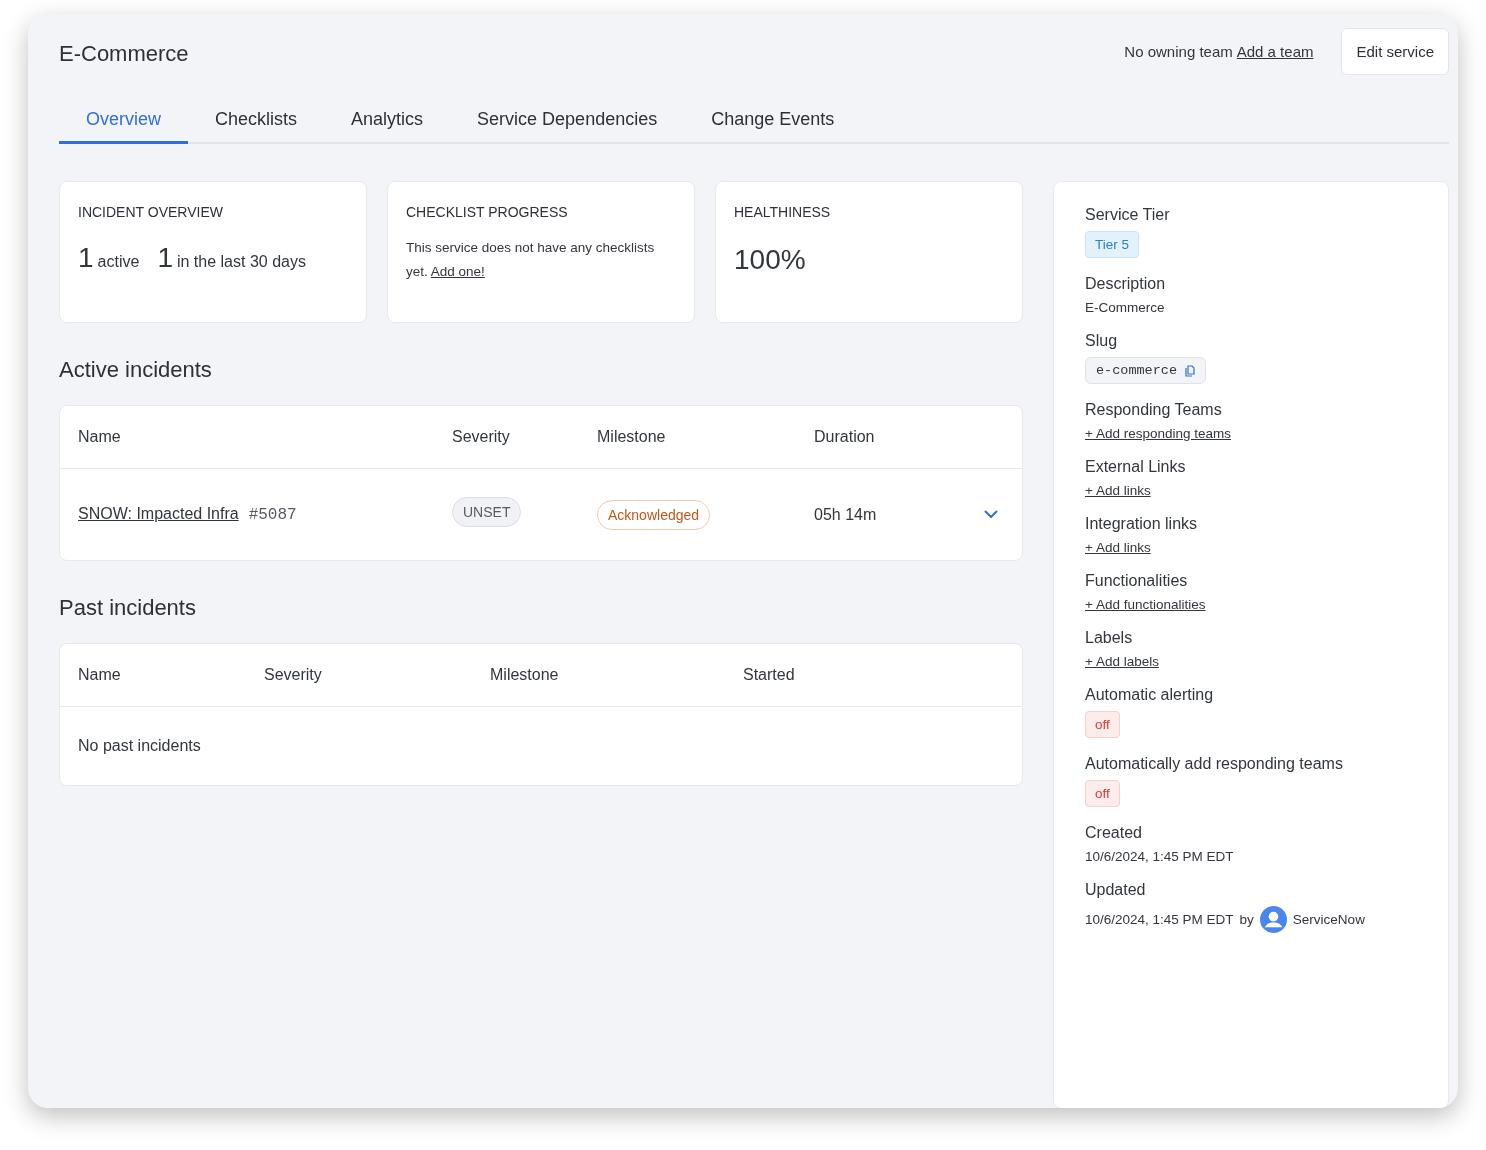 The height and width of the screenshot is (1150, 1486). Describe the element at coordinates (1141, 524) in the screenshot. I see `field-label: Integration links` at that location.